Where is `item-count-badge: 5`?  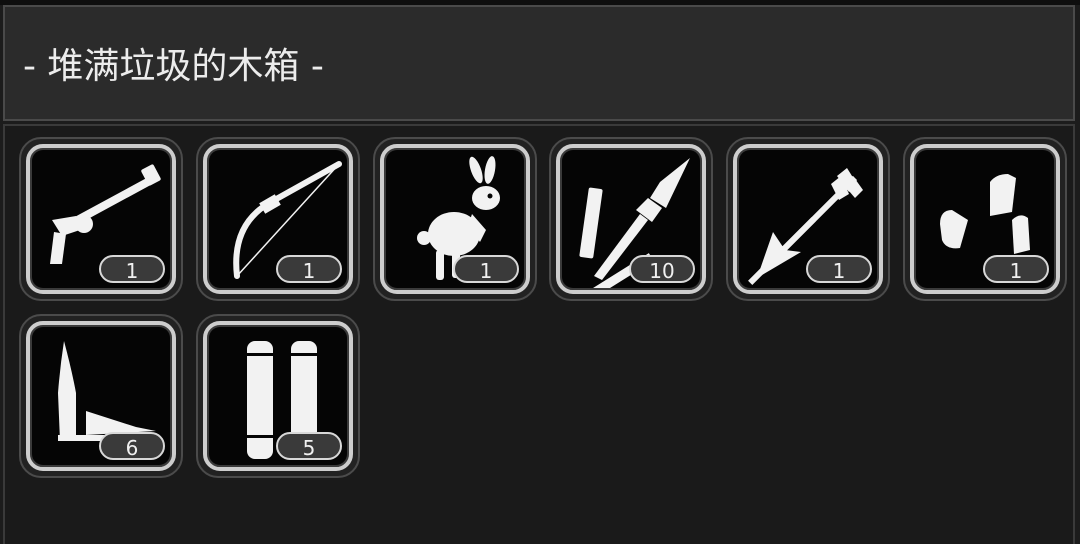 item-count-badge: 5 is located at coordinates (309, 446).